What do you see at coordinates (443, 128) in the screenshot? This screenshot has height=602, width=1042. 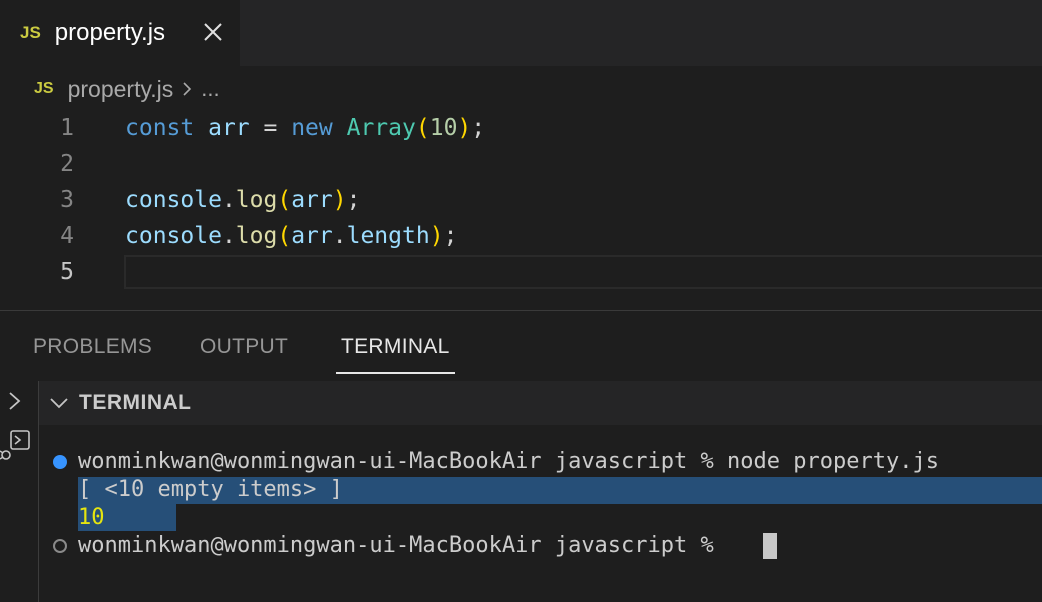 I see `token-number: 10` at bounding box center [443, 128].